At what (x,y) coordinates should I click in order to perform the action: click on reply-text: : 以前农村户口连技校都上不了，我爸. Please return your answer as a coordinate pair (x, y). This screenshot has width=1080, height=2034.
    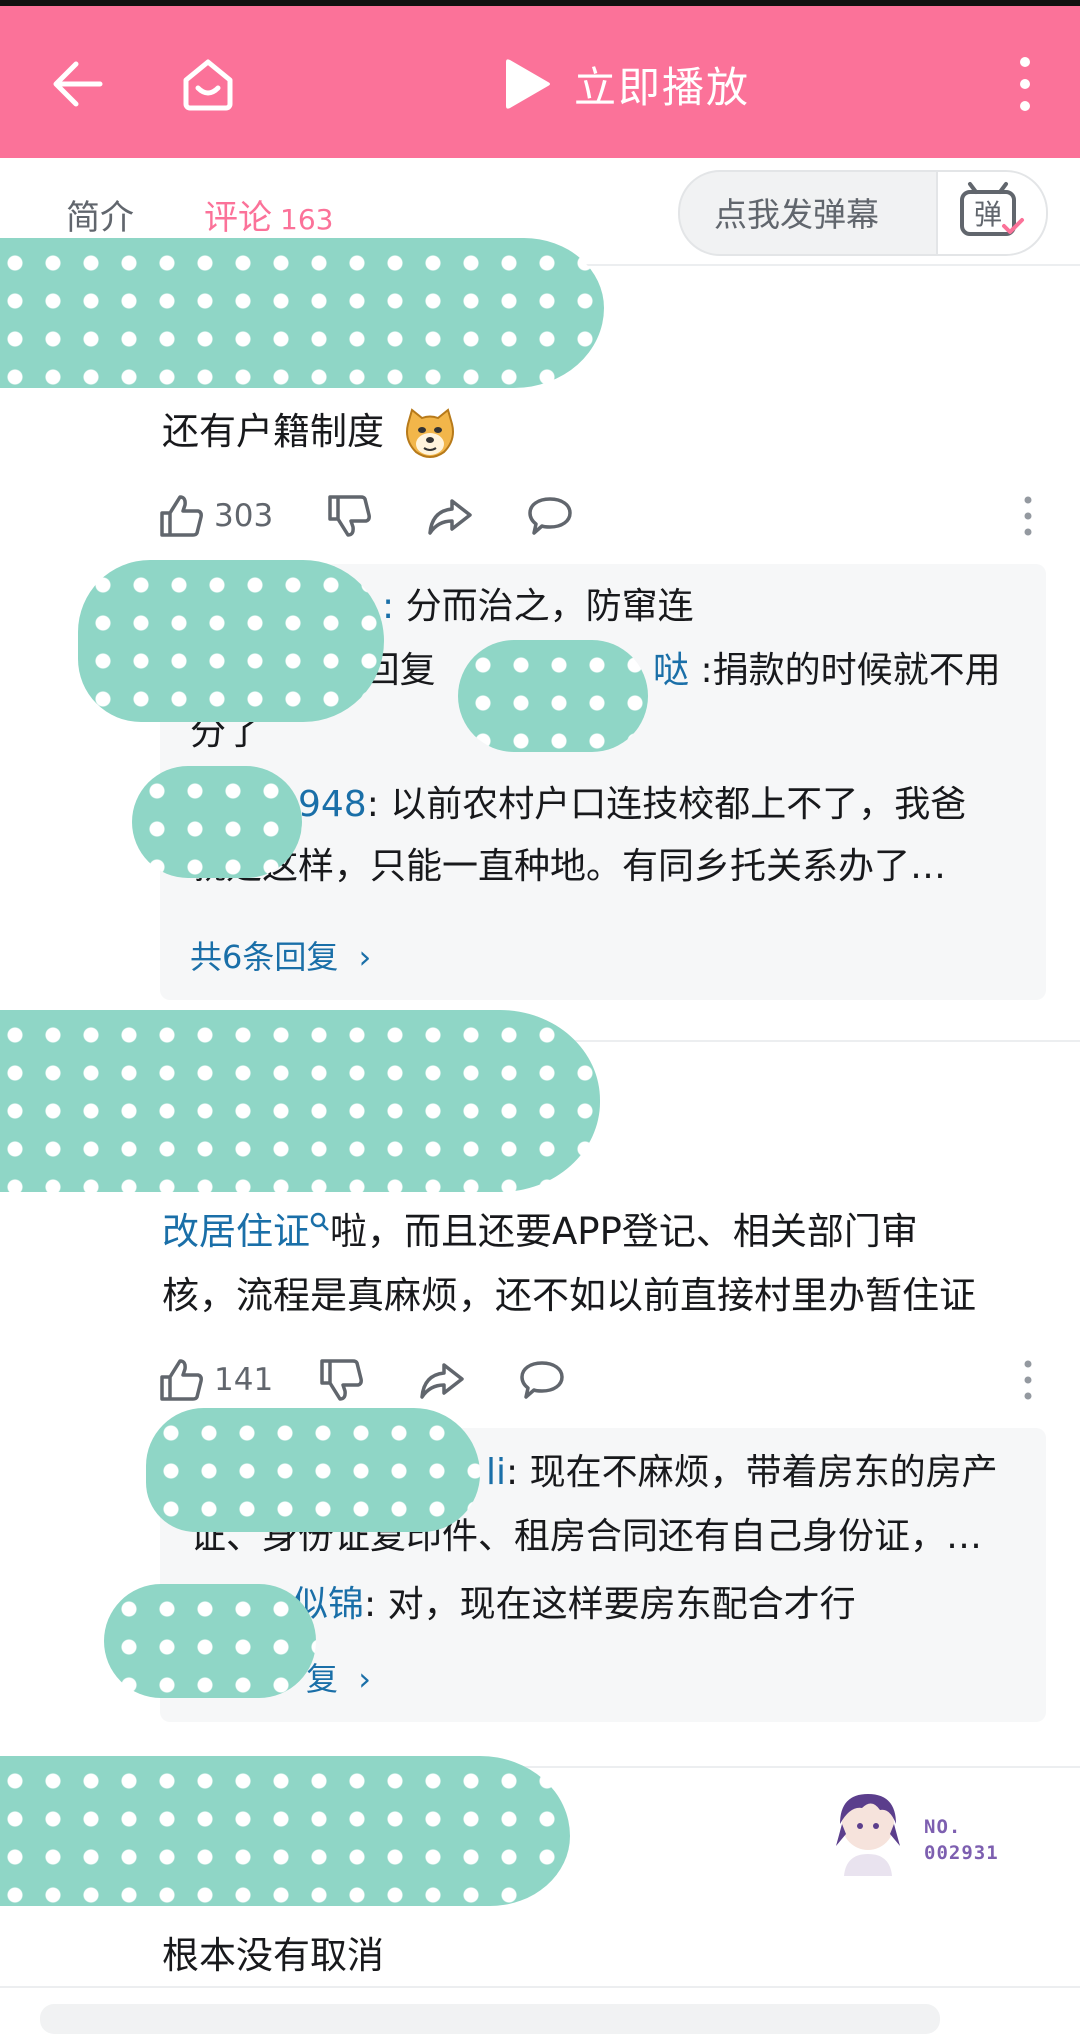
    Looking at the image, I should click on (666, 804).